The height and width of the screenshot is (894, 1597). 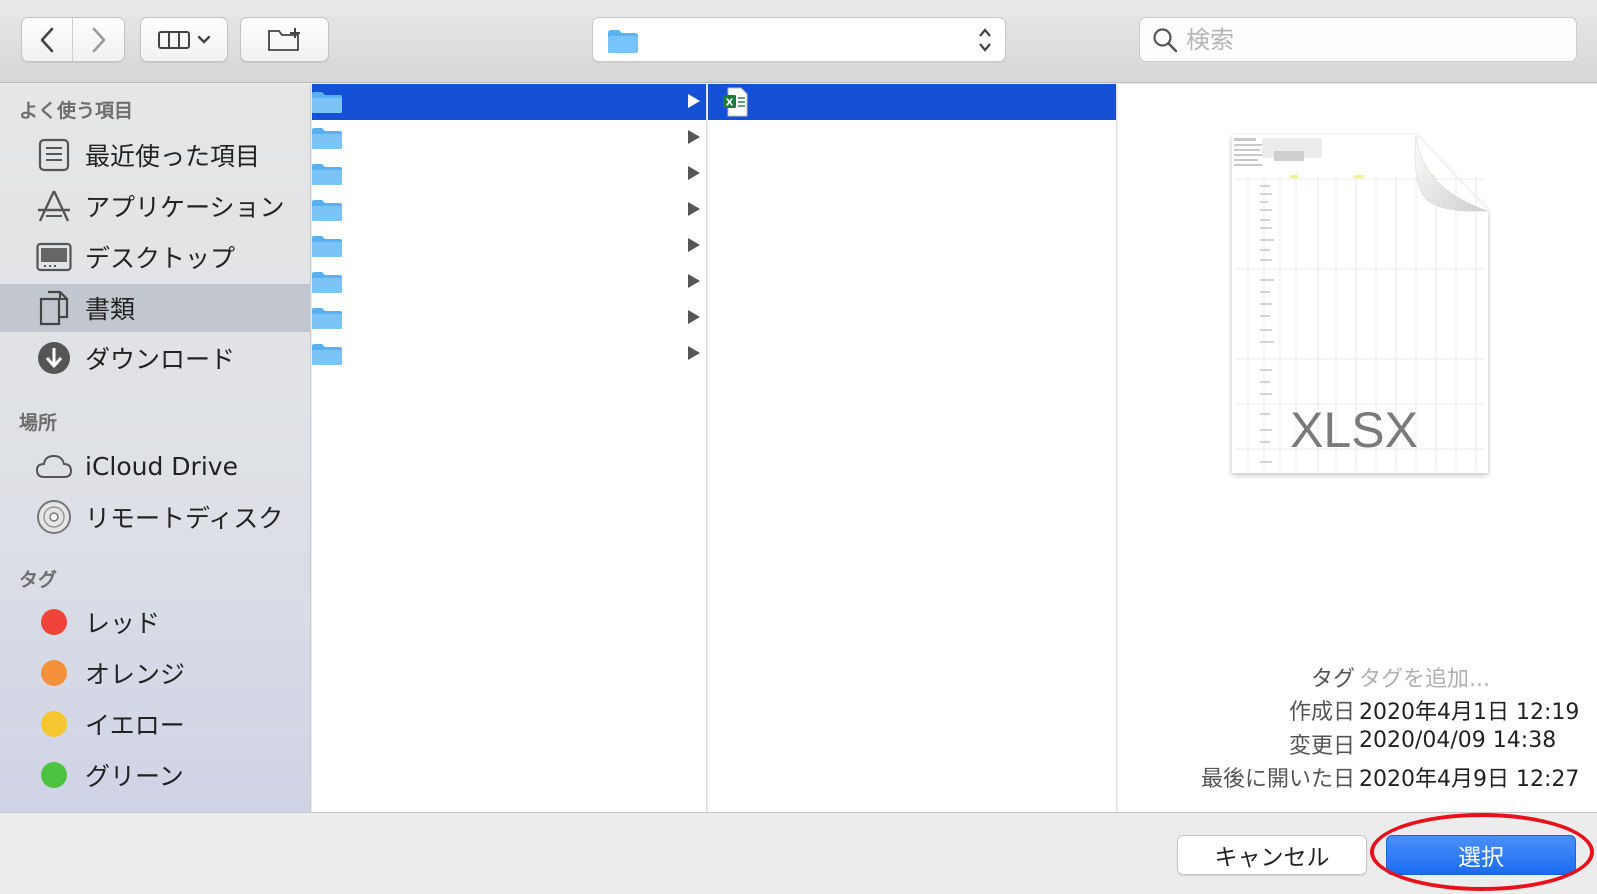 I want to click on chevron-left-icon, so click(x=47, y=39).